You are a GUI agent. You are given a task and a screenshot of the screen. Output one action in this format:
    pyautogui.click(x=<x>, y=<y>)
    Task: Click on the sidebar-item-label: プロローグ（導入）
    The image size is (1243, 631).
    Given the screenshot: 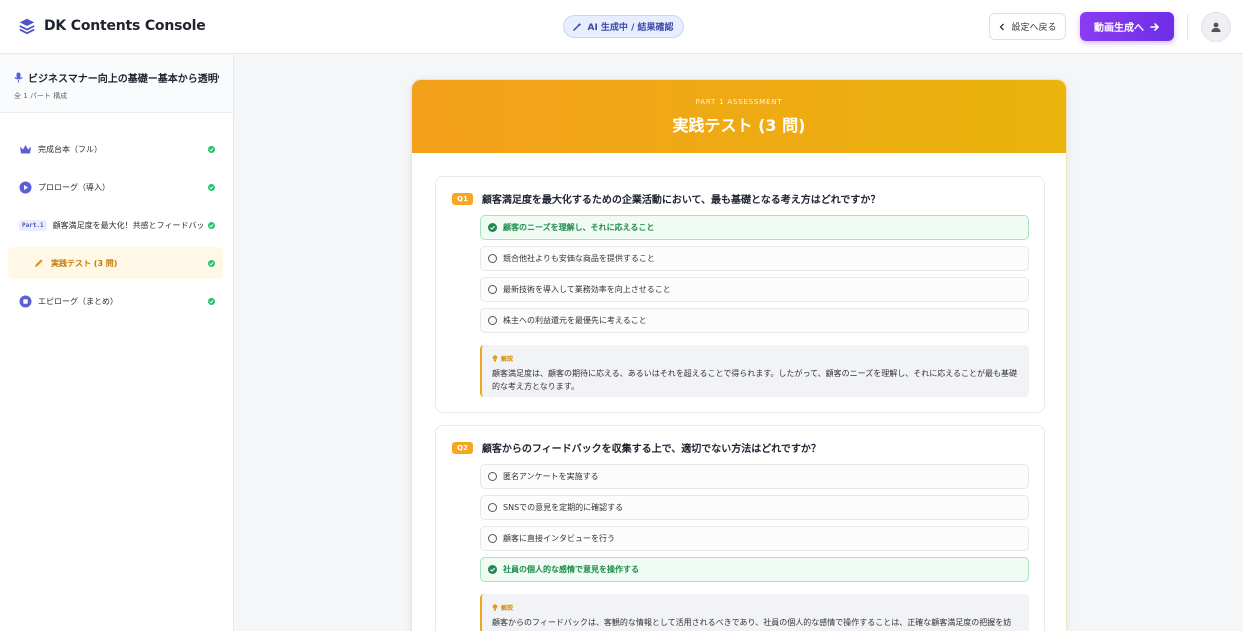 What is the action you would take?
    pyautogui.click(x=74, y=187)
    